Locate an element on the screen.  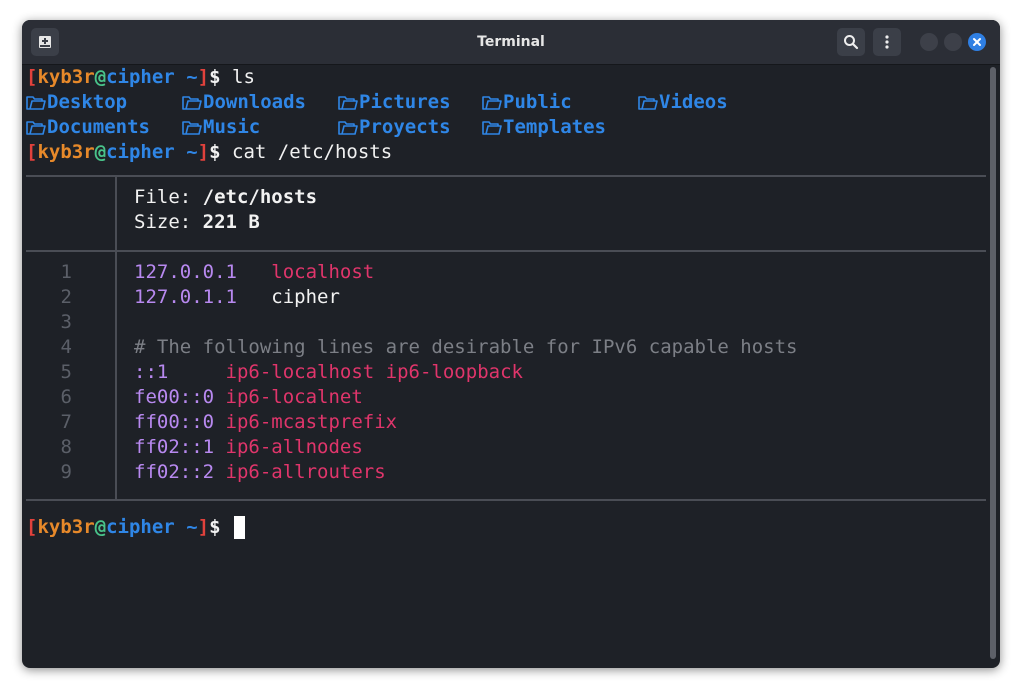
line-number: 4 is located at coordinates (66, 347).